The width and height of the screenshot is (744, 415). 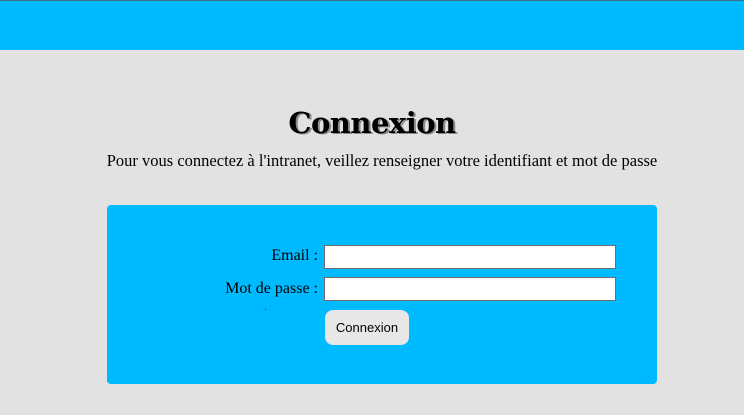 What do you see at coordinates (294, 255) in the screenshot?
I see `email-label: Email :` at bounding box center [294, 255].